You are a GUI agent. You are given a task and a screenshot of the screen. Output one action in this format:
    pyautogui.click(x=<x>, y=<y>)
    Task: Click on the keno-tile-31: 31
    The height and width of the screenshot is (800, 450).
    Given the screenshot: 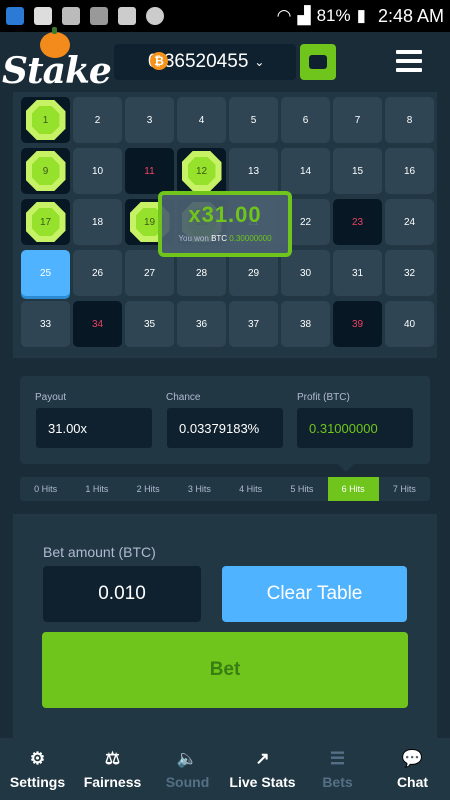 What is the action you would take?
    pyautogui.click(x=357, y=273)
    